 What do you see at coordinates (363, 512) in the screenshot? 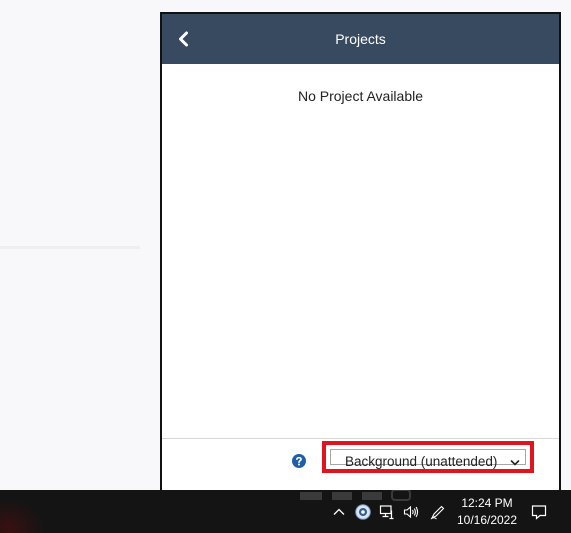
I see `app-tray-icon` at bounding box center [363, 512].